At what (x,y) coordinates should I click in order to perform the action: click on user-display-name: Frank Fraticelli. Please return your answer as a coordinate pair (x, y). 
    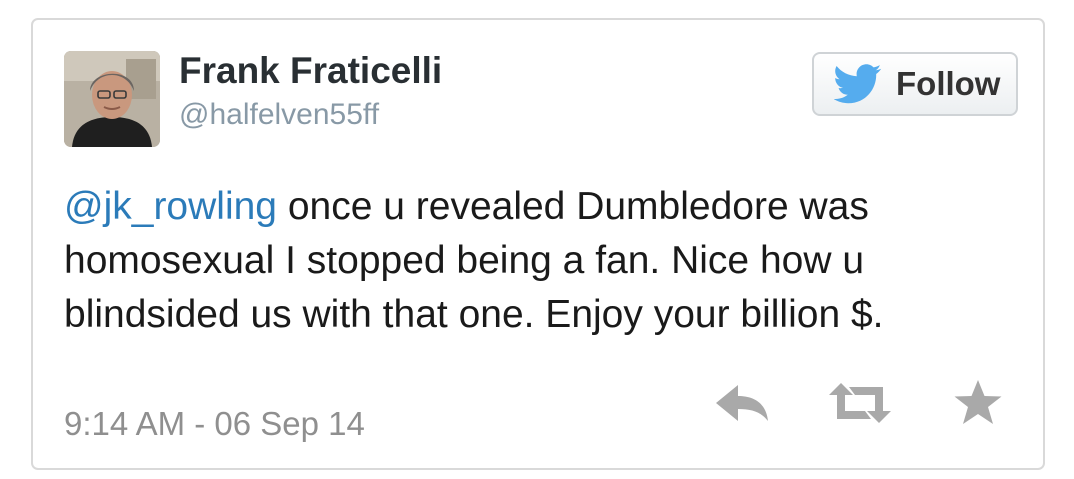
    Looking at the image, I should click on (310, 71).